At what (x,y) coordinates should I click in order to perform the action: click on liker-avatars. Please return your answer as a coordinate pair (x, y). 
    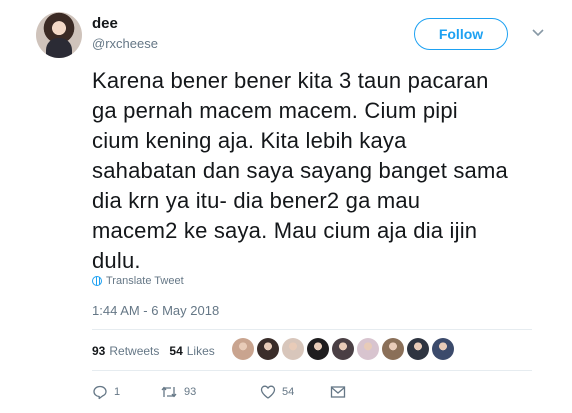
    Looking at the image, I should click on (343, 349).